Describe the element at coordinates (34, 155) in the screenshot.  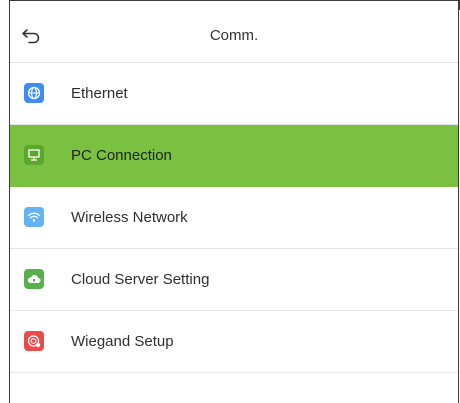
I see `monitor-icon` at that location.